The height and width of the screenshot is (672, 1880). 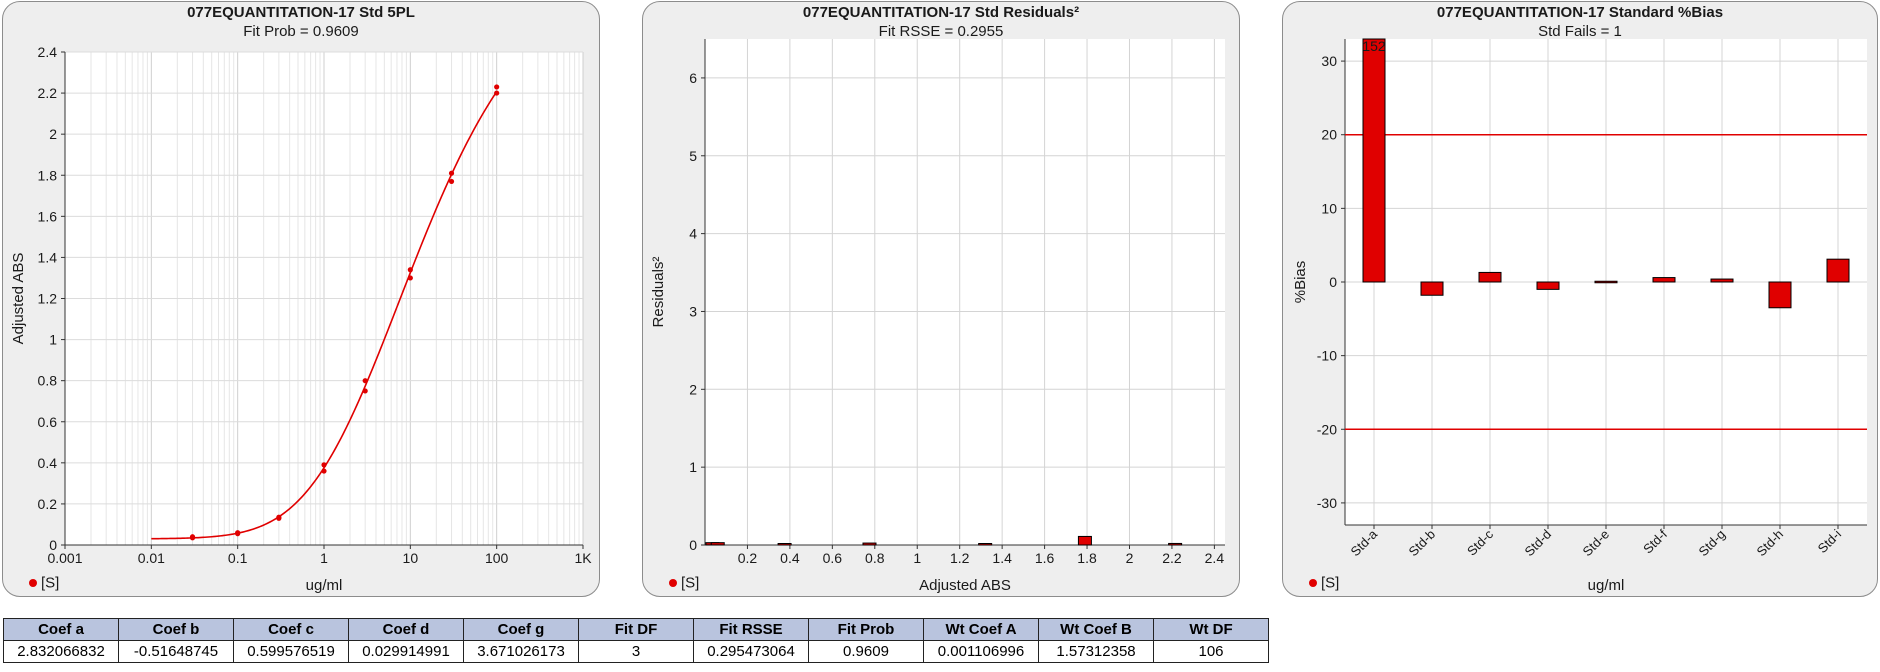 What do you see at coordinates (48, 52) in the screenshot?
I see `y-tick-label: 2.4` at bounding box center [48, 52].